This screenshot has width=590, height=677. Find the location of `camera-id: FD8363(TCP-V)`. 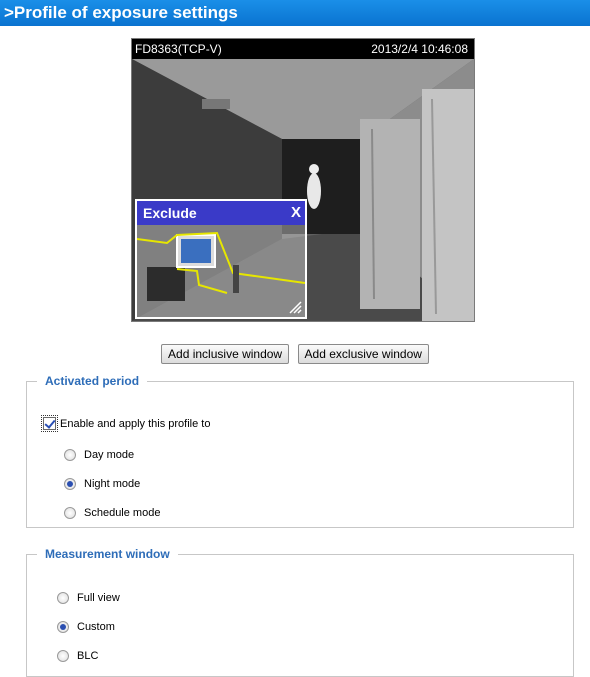

camera-id: FD8363(TCP-V) is located at coordinates (178, 49).